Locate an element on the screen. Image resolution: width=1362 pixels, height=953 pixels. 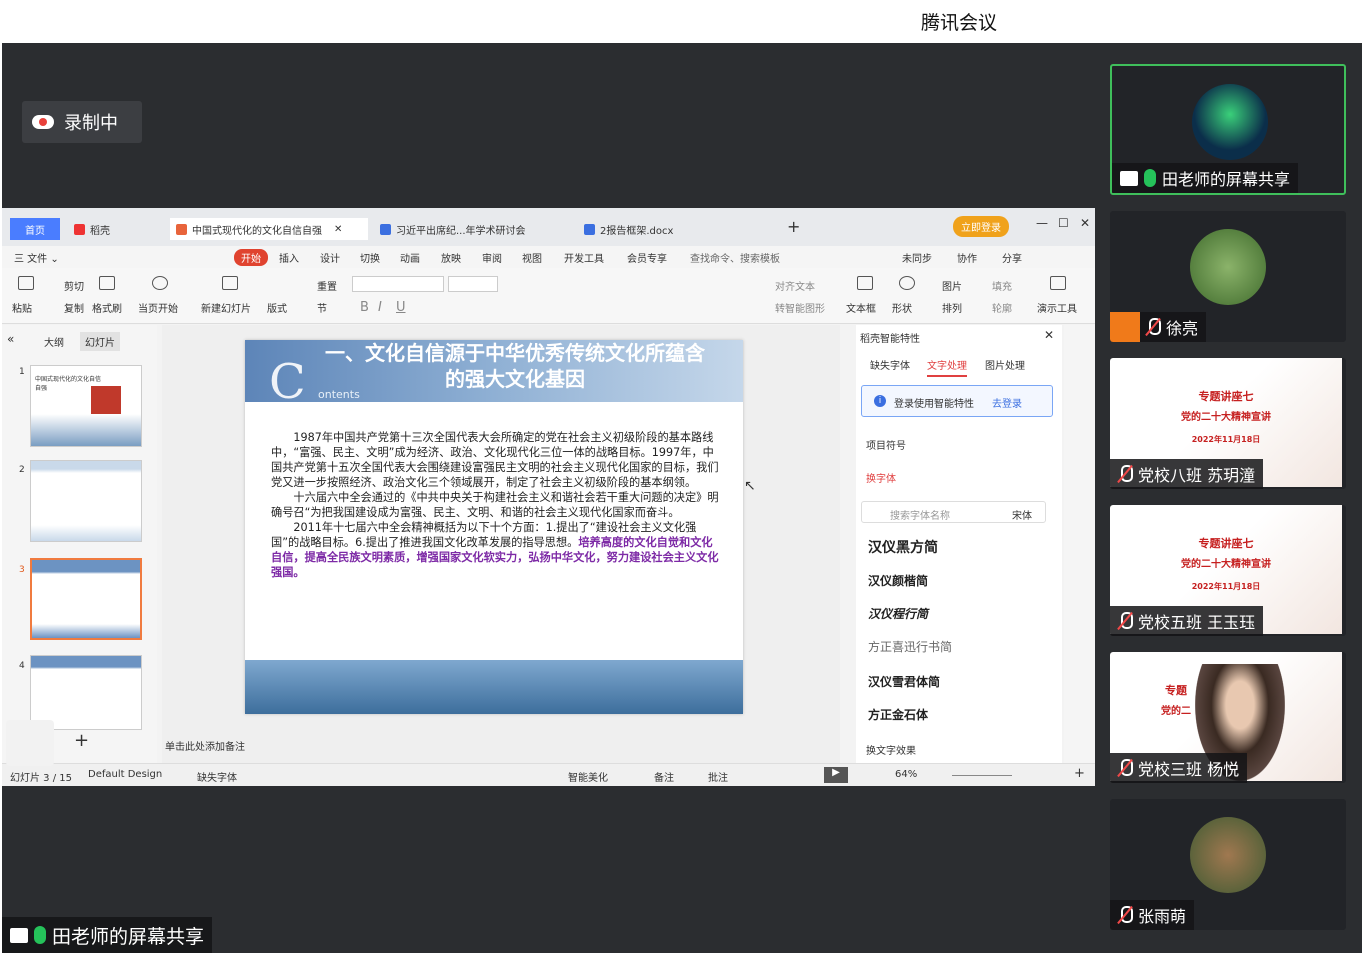
slides-tab: 幻灯片 is located at coordinates (100, 341).